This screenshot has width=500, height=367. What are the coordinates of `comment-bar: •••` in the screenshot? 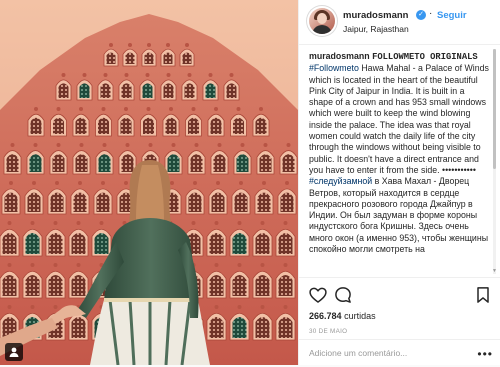 It's located at (399, 353).